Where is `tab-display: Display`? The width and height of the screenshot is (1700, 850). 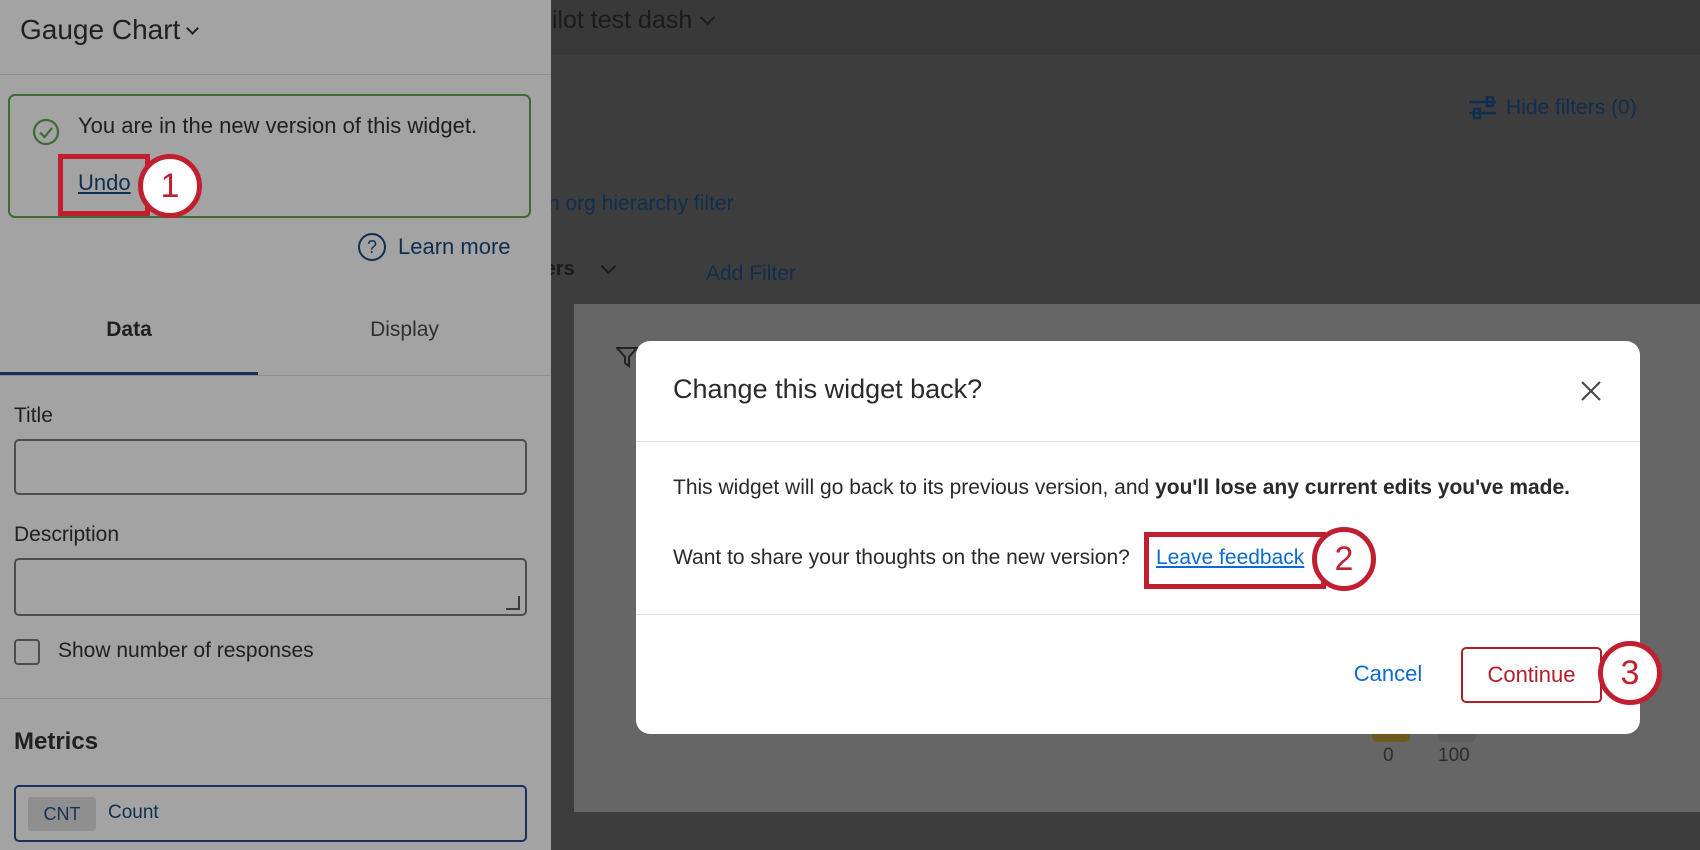
tab-display: Display is located at coordinates (404, 330).